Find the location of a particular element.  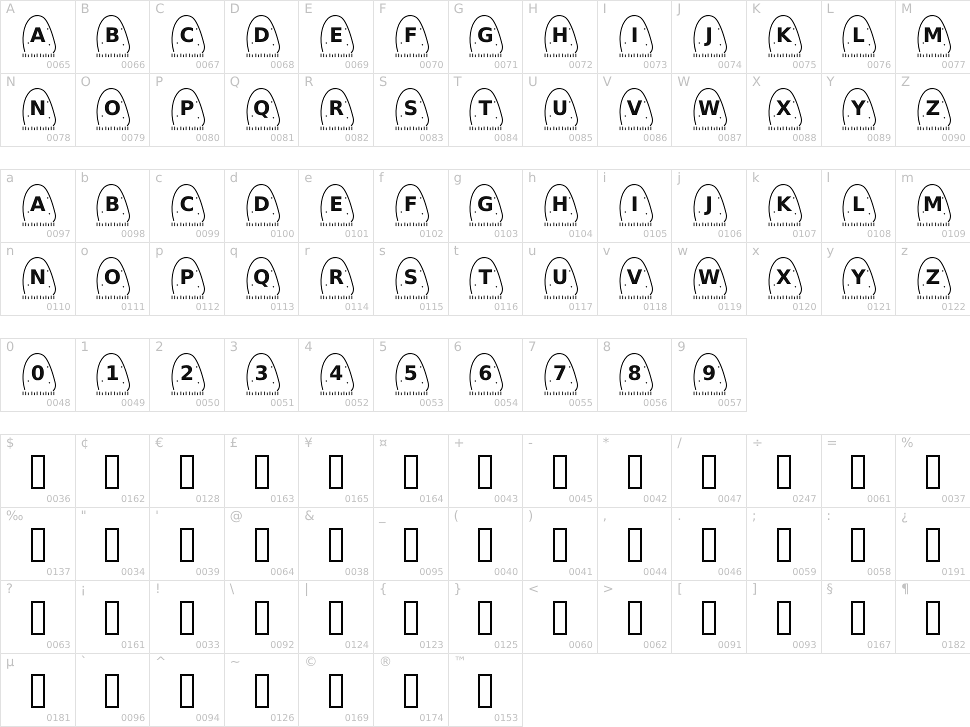

character-label: ¤ is located at coordinates (383, 444).